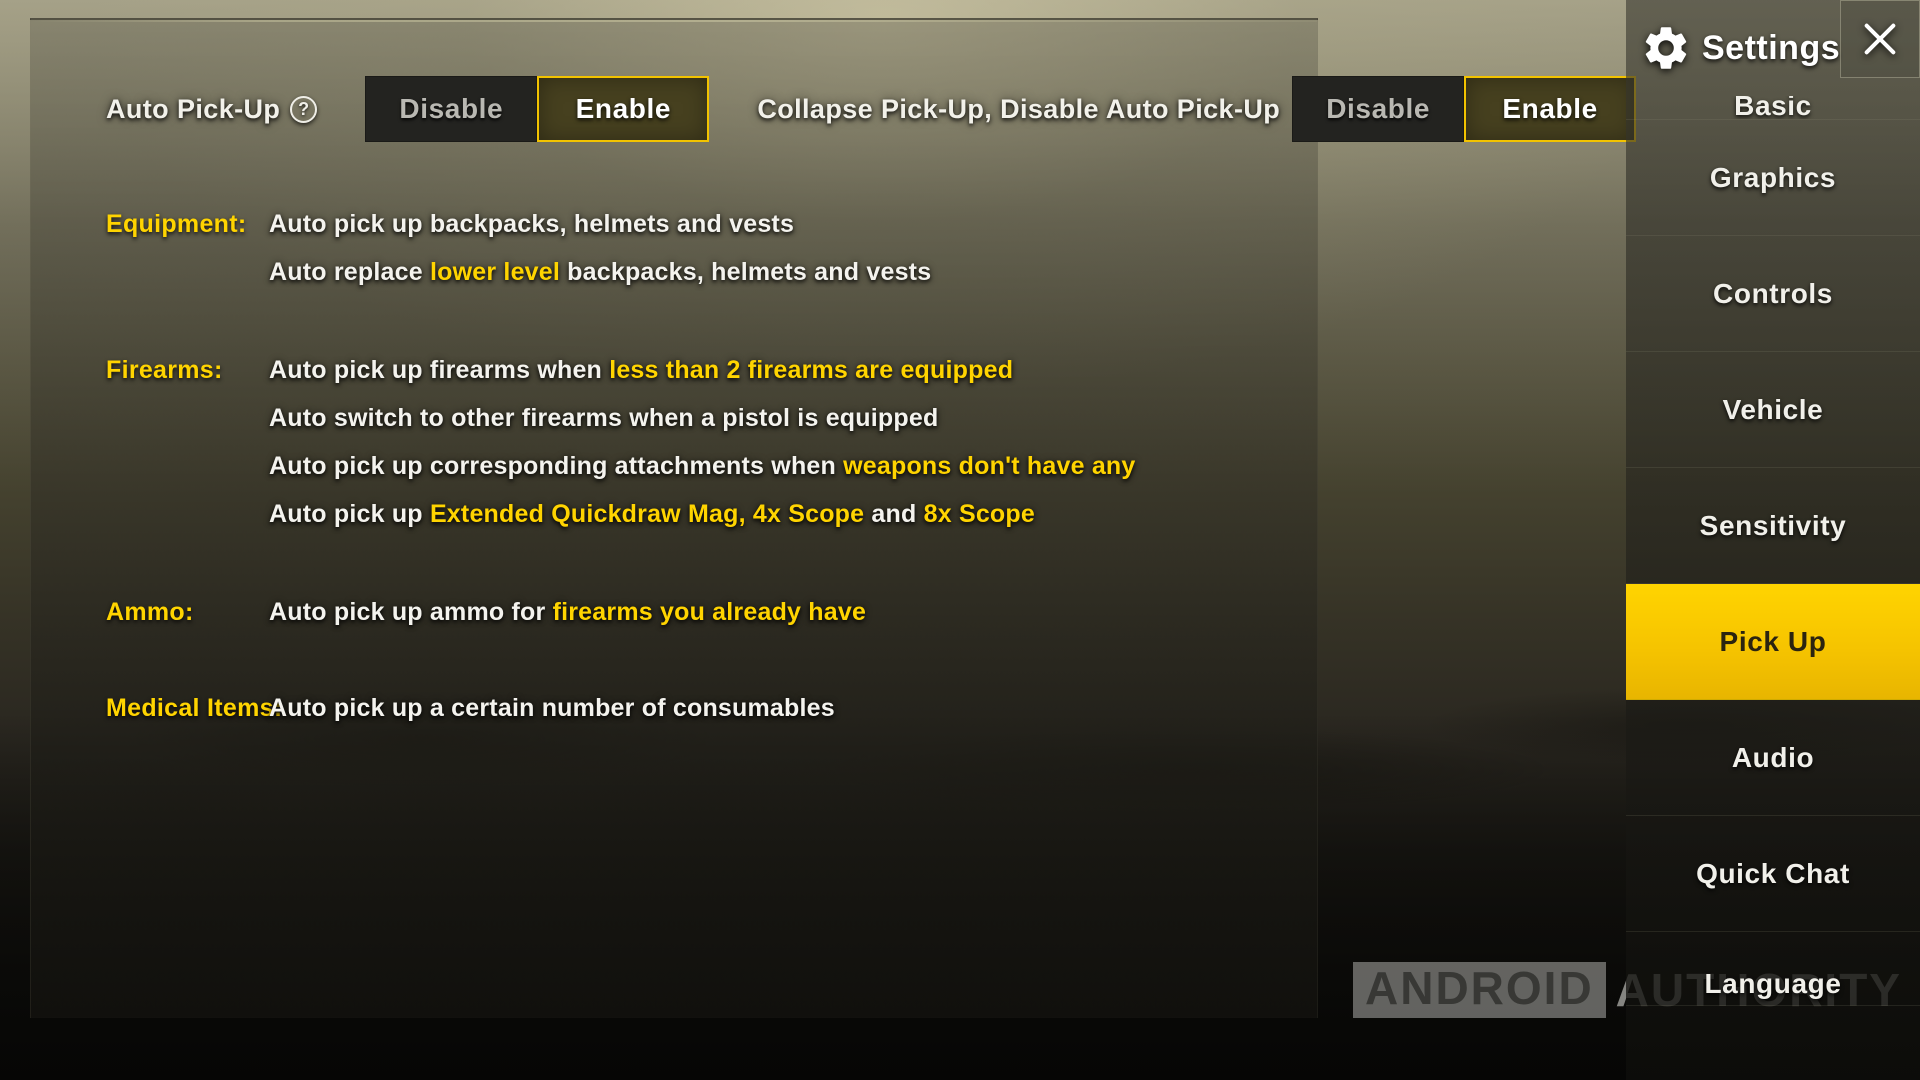  I want to click on sidebar-item-label: Graphics, so click(1773, 177).